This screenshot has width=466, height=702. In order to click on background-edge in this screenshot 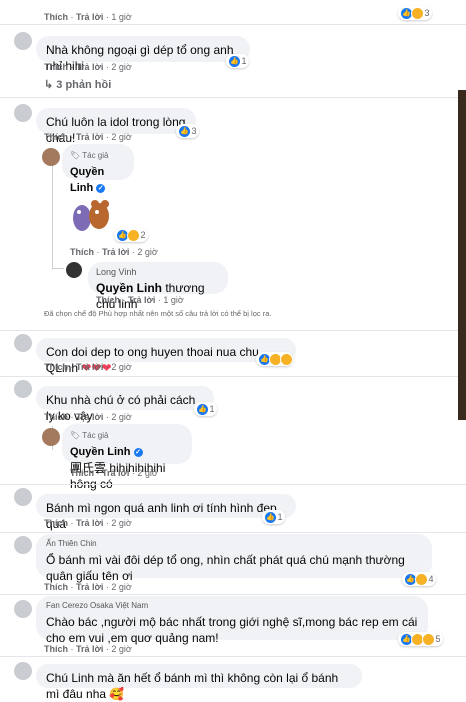, I will do `click(462, 255)`.